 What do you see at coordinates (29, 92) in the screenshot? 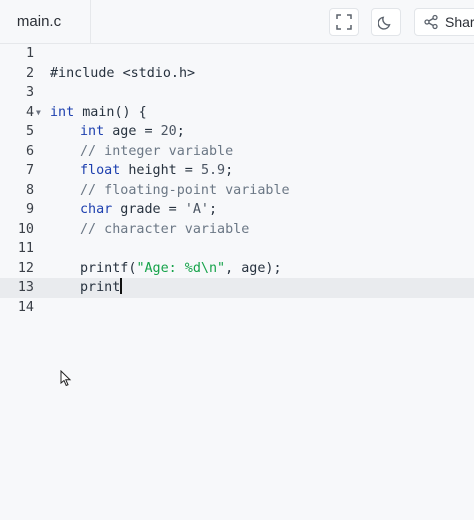
I see `line-number: 3` at bounding box center [29, 92].